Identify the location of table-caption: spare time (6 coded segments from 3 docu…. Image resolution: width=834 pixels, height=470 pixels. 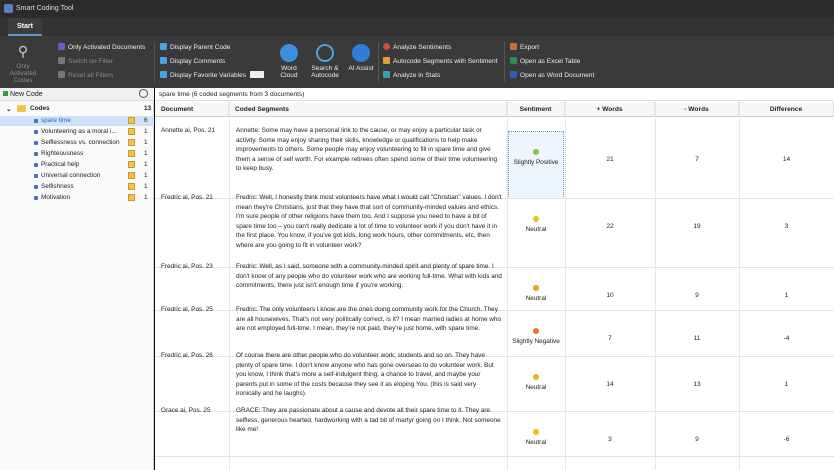
(232, 94).